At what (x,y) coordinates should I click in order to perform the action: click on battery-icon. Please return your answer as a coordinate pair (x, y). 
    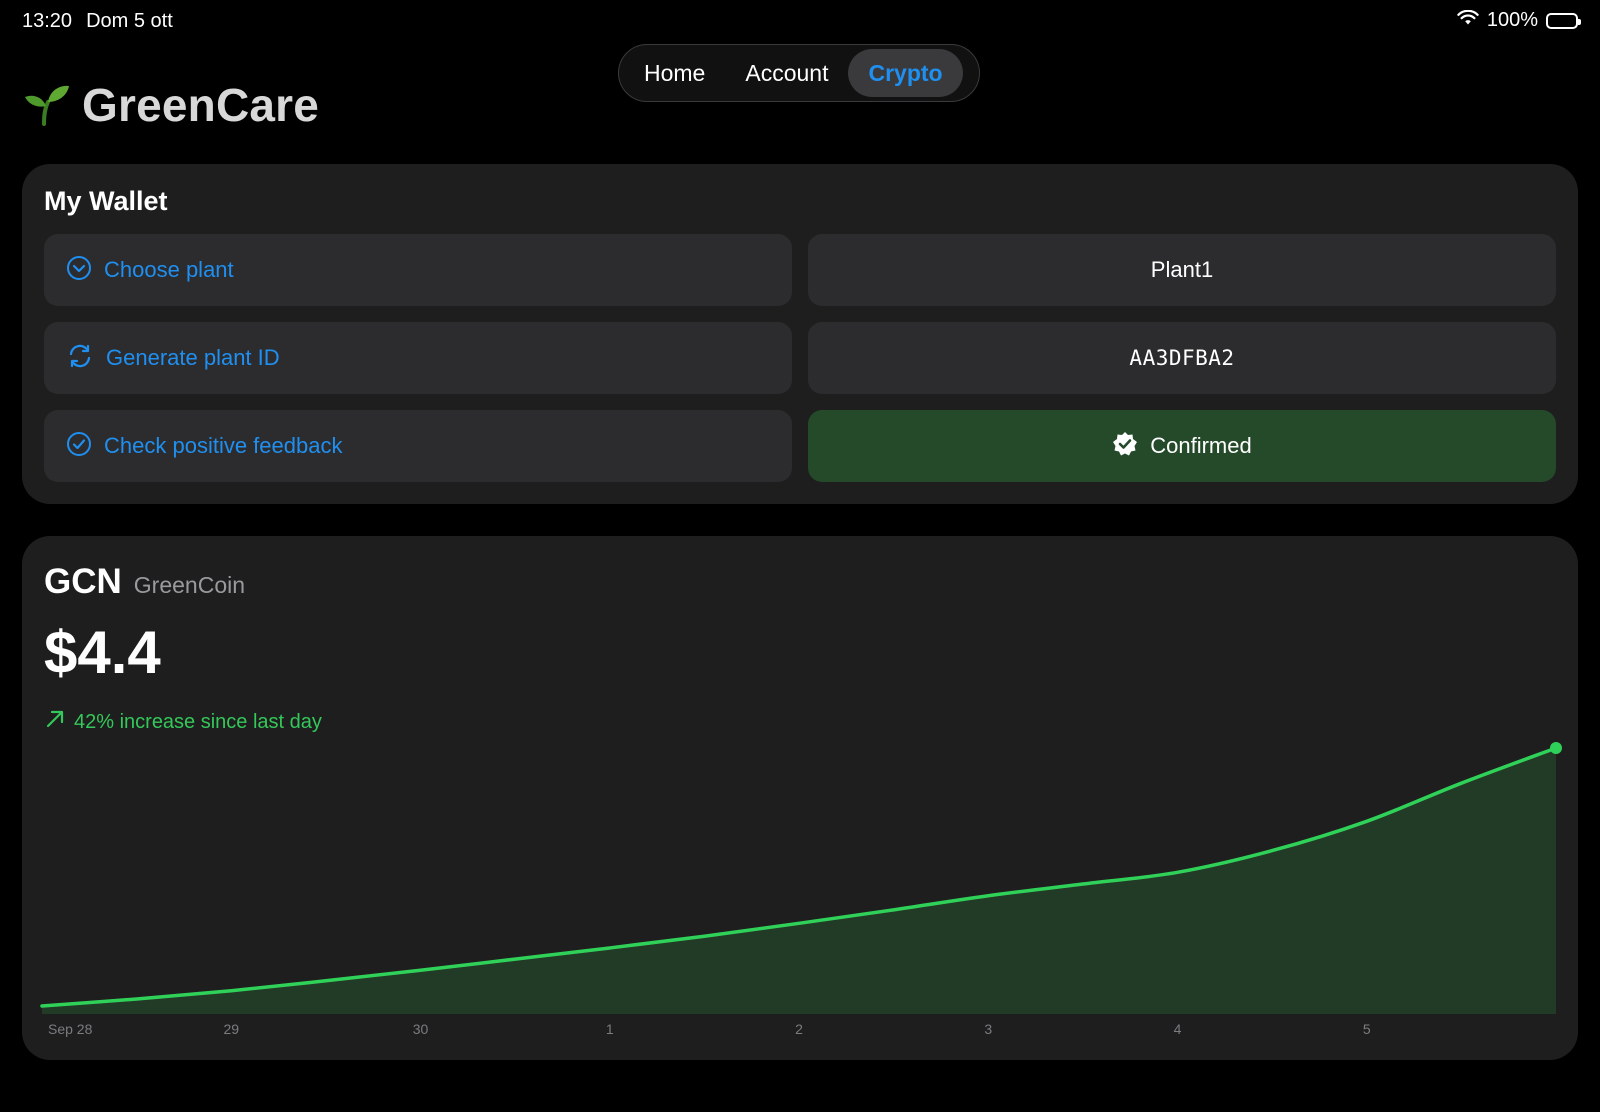
    Looking at the image, I should click on (1563, 20).